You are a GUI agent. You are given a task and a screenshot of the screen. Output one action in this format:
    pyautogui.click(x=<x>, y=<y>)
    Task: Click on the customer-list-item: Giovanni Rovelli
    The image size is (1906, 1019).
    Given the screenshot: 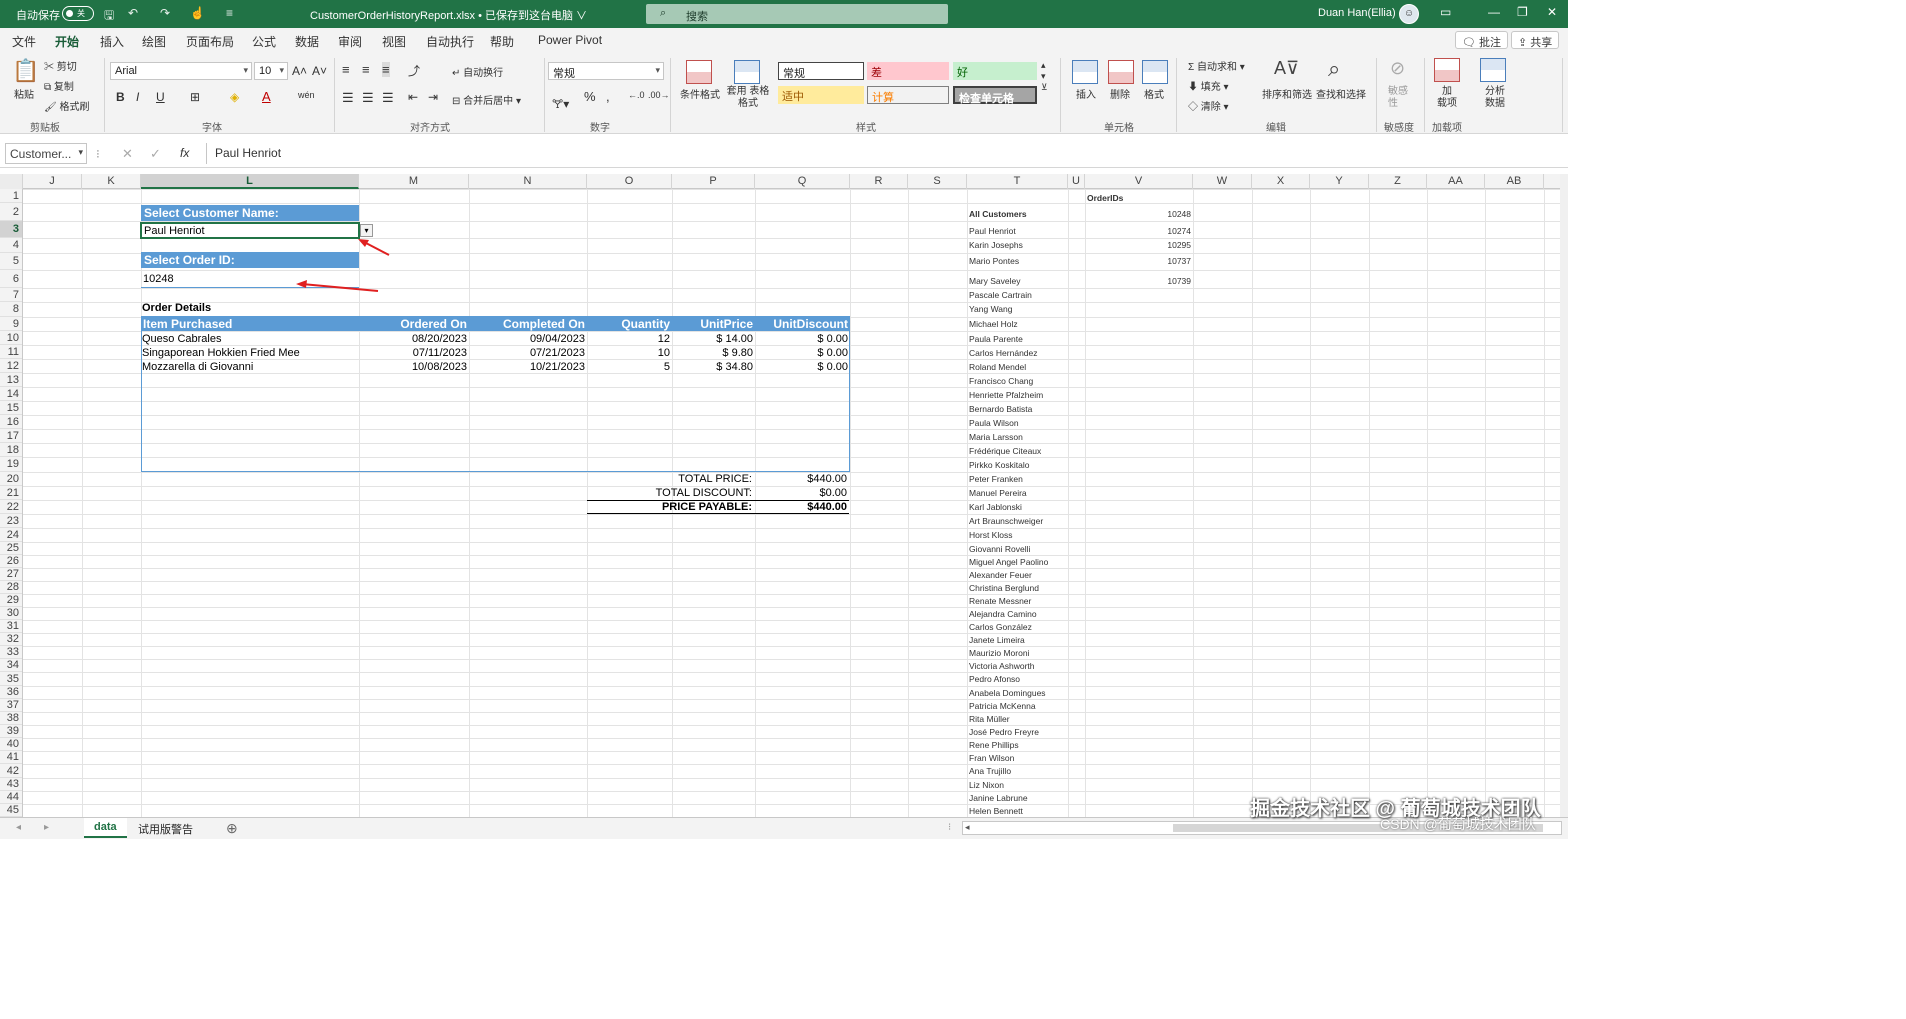 What is the action you would take?
    pyautogui.click(x=999, y=549)
    